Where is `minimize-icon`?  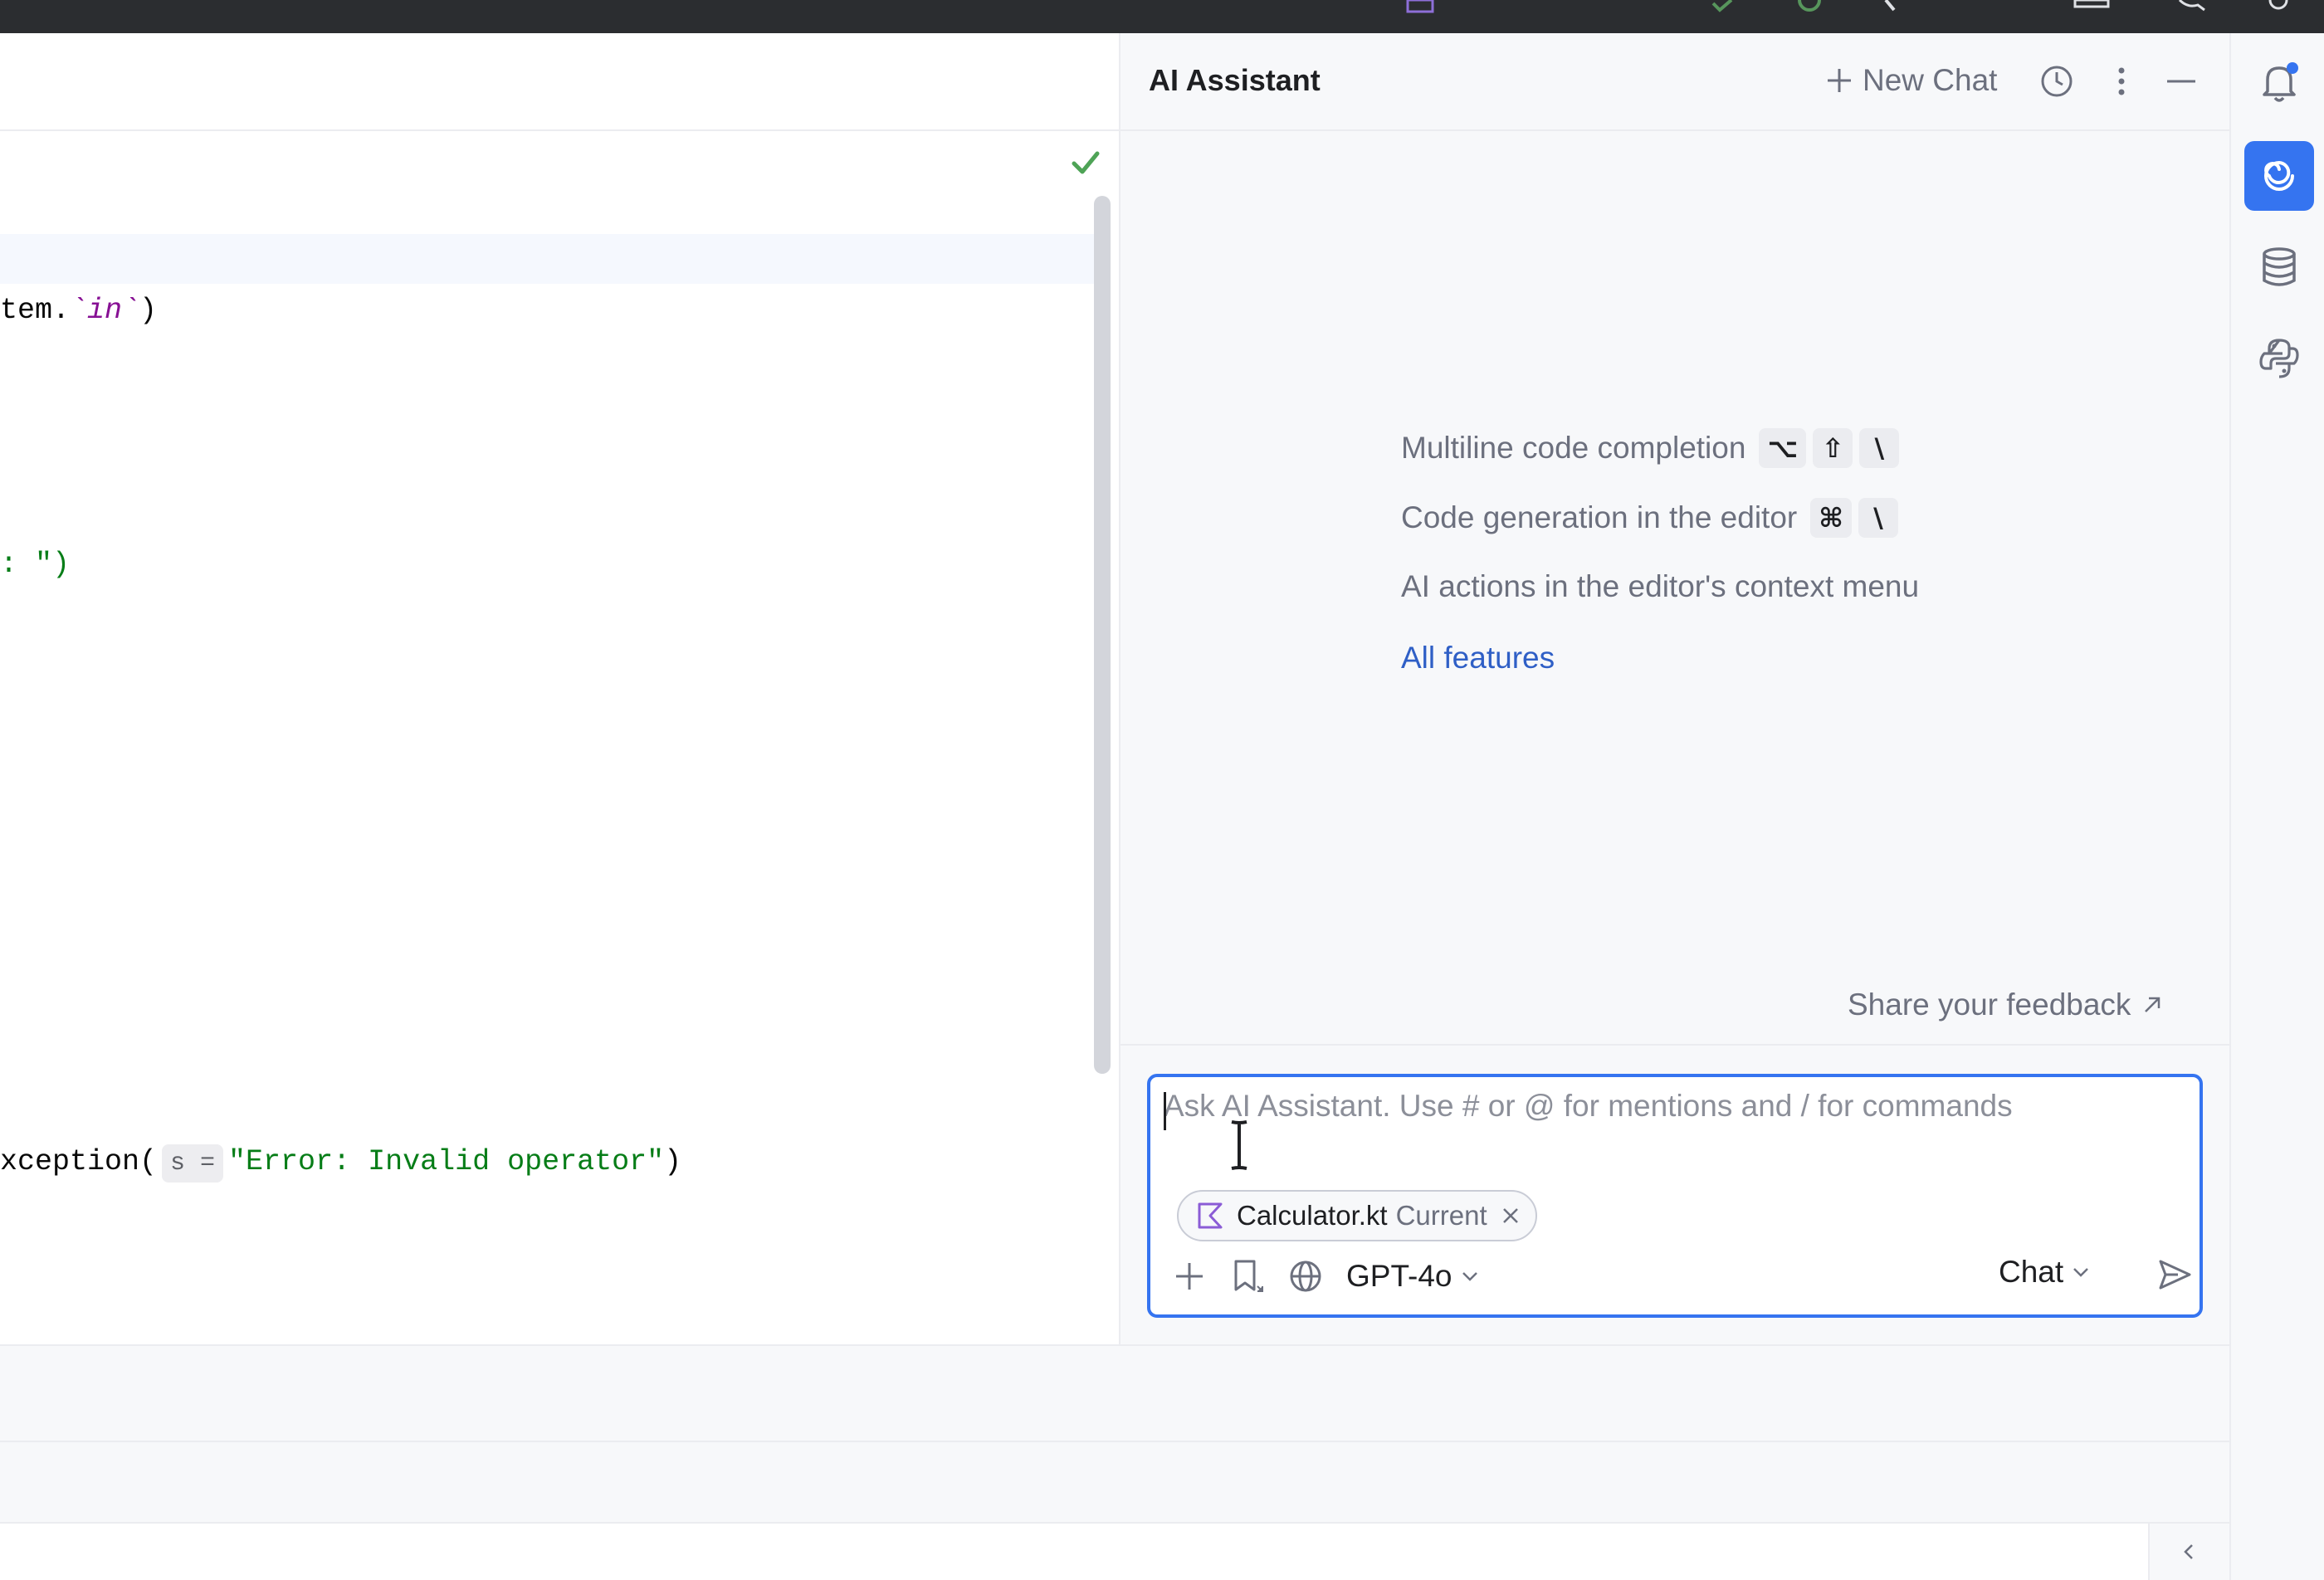 minimize-icon is located at coordinates (2181, 81).